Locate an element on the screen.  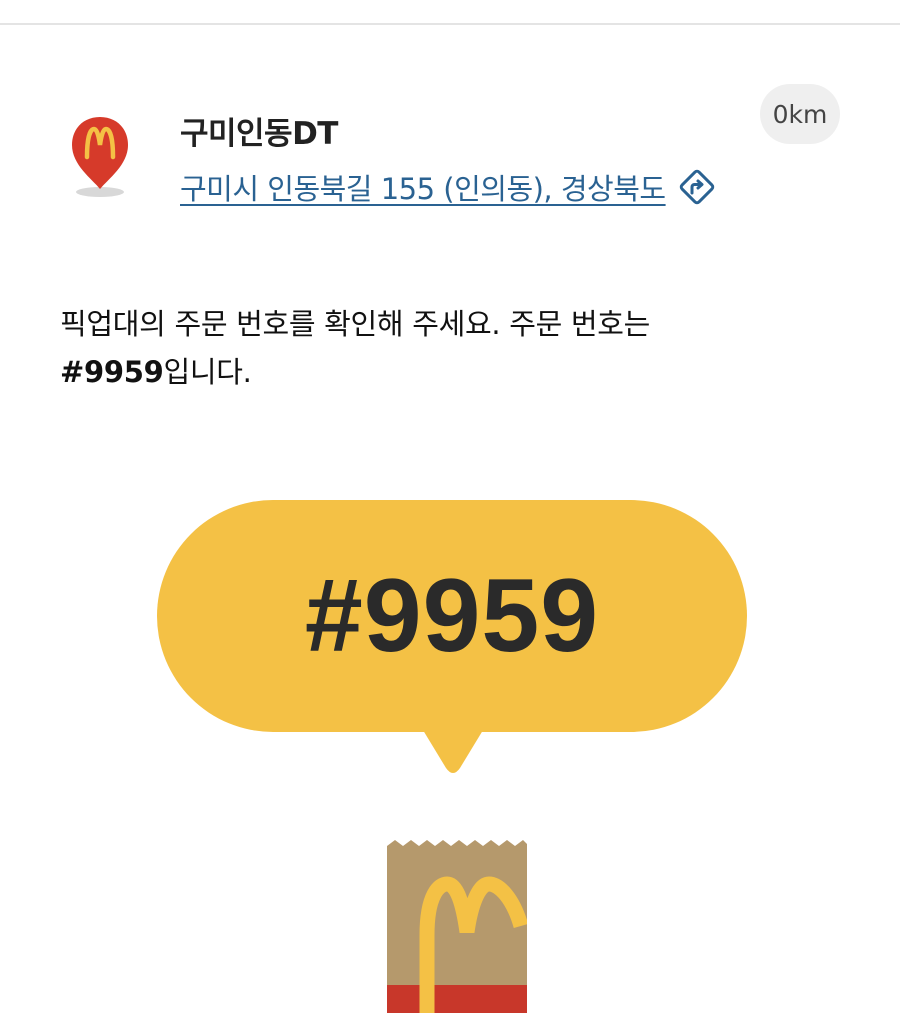
directions-icon is located at coordinates (697, 187).